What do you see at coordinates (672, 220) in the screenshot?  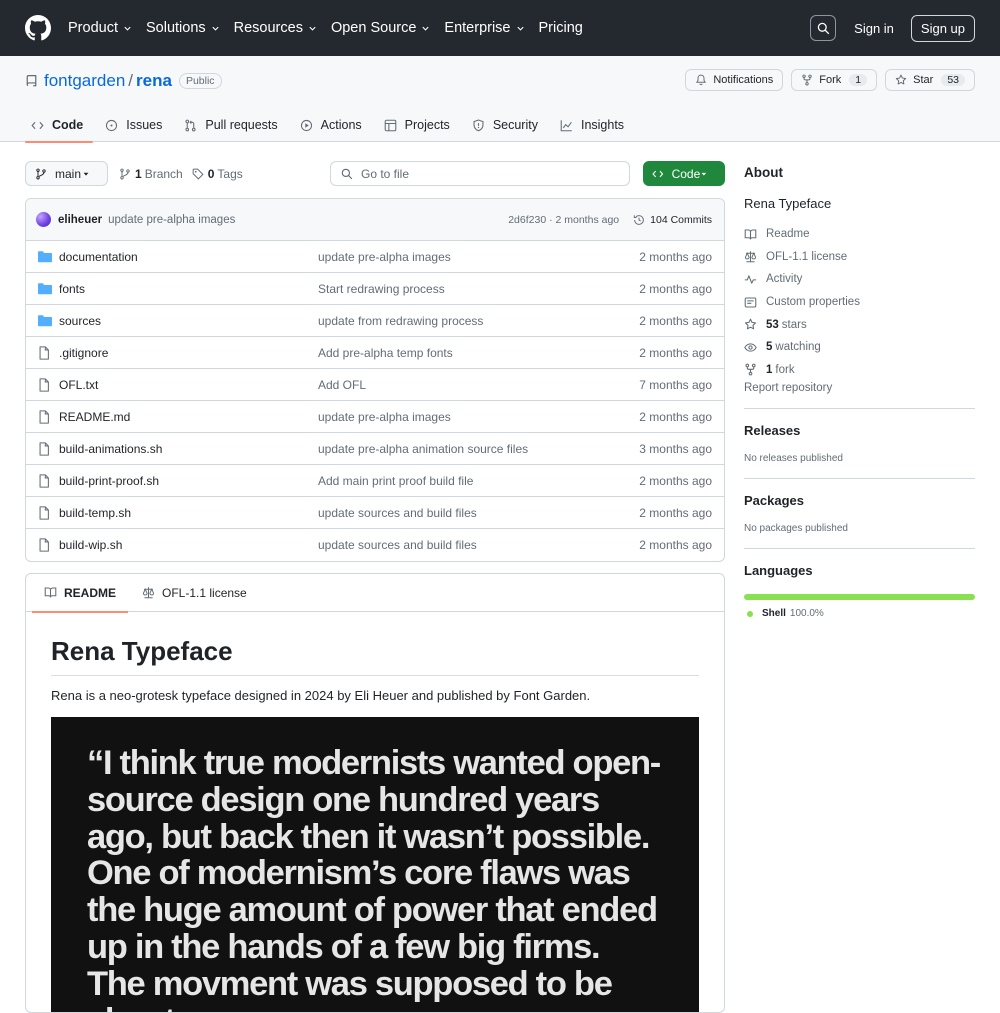 I see `commits-link: 104 Commits` at bounding box center [672, 220].